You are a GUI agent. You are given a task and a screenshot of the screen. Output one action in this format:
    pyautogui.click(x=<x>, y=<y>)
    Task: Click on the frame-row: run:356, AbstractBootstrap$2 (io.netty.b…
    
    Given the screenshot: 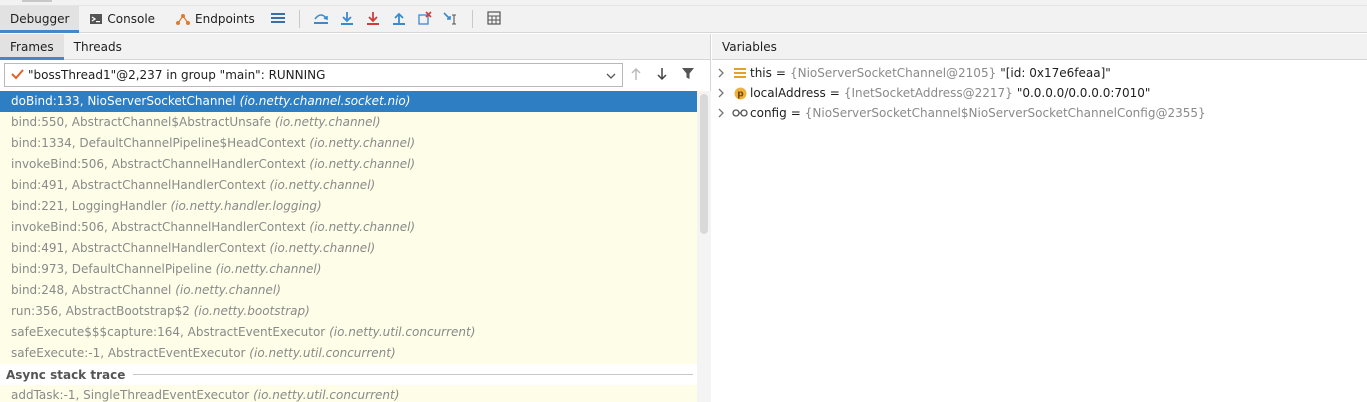 What is the action you would take?
    pyautogui.click(x=348, y=311)
    